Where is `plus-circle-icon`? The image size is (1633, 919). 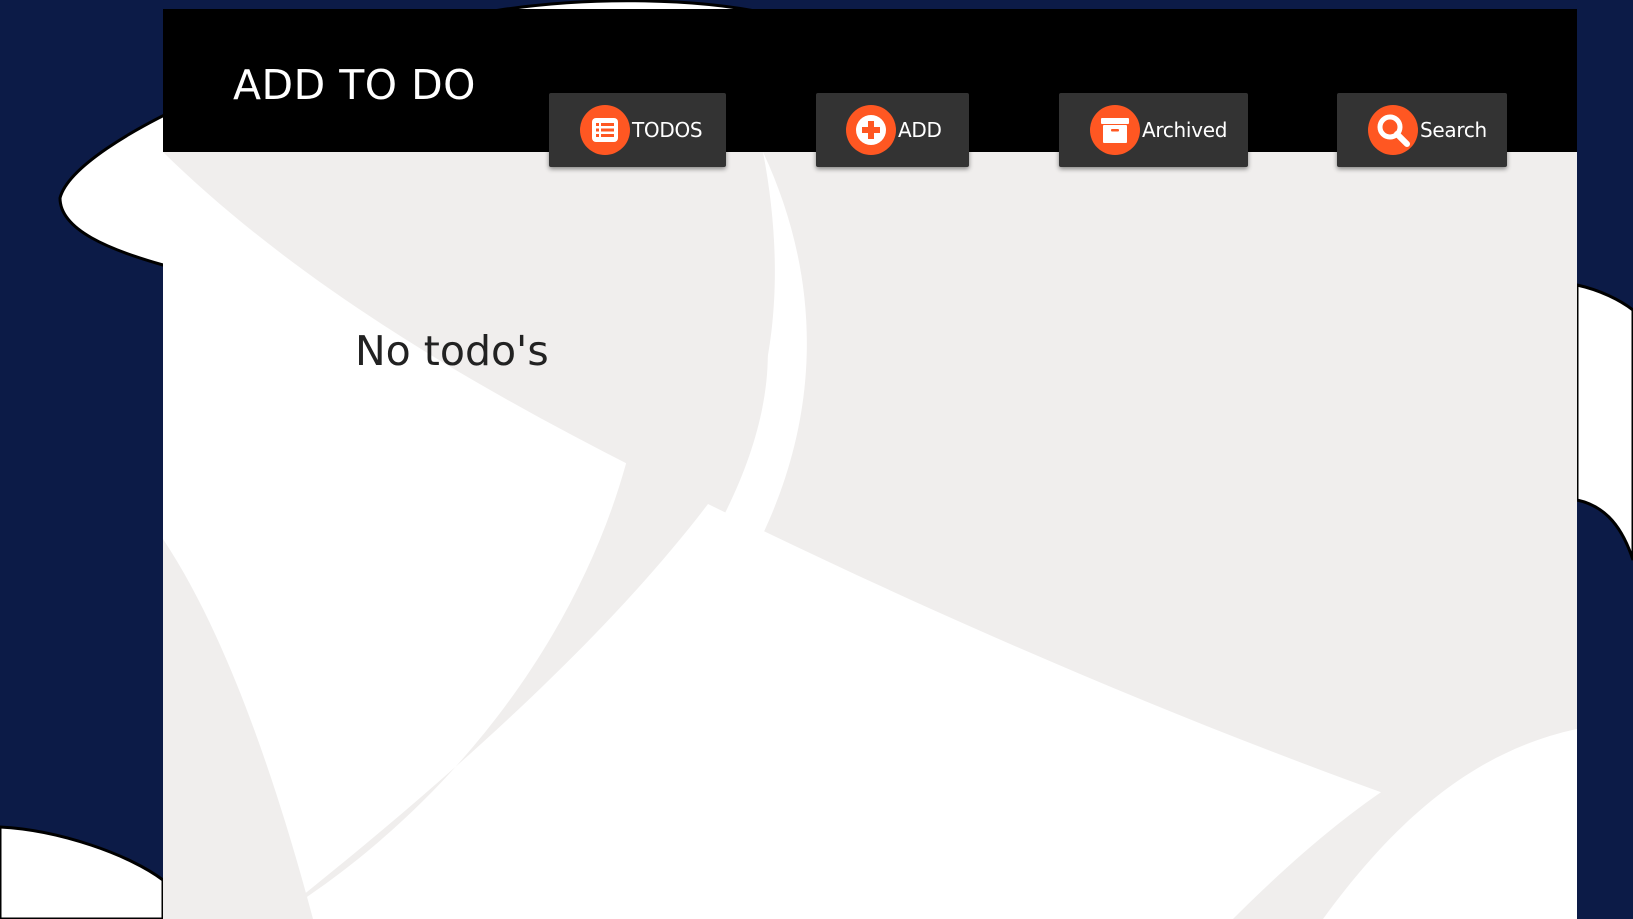
plus-circle-icon is located at coordinates (871, 130).